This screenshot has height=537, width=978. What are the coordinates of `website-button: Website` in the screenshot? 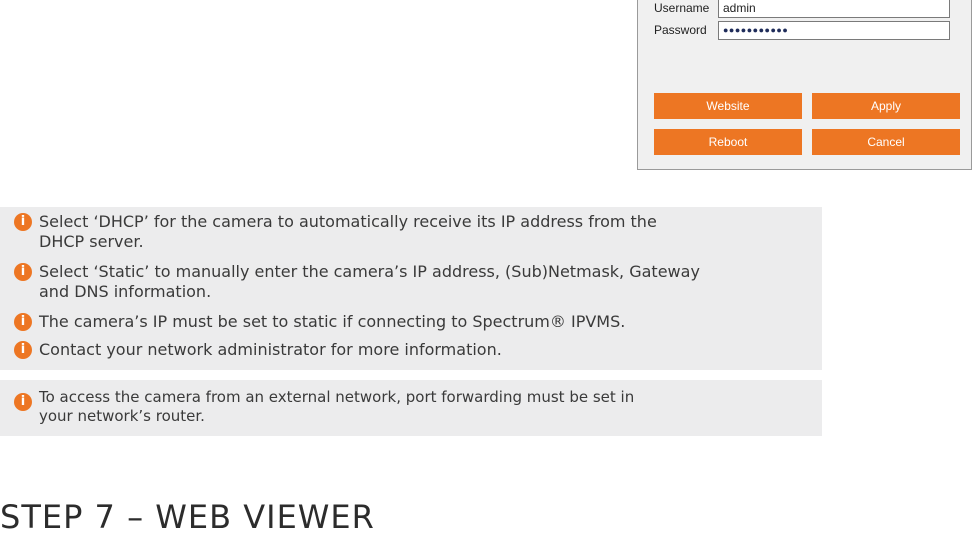 It's located at (728, 106).